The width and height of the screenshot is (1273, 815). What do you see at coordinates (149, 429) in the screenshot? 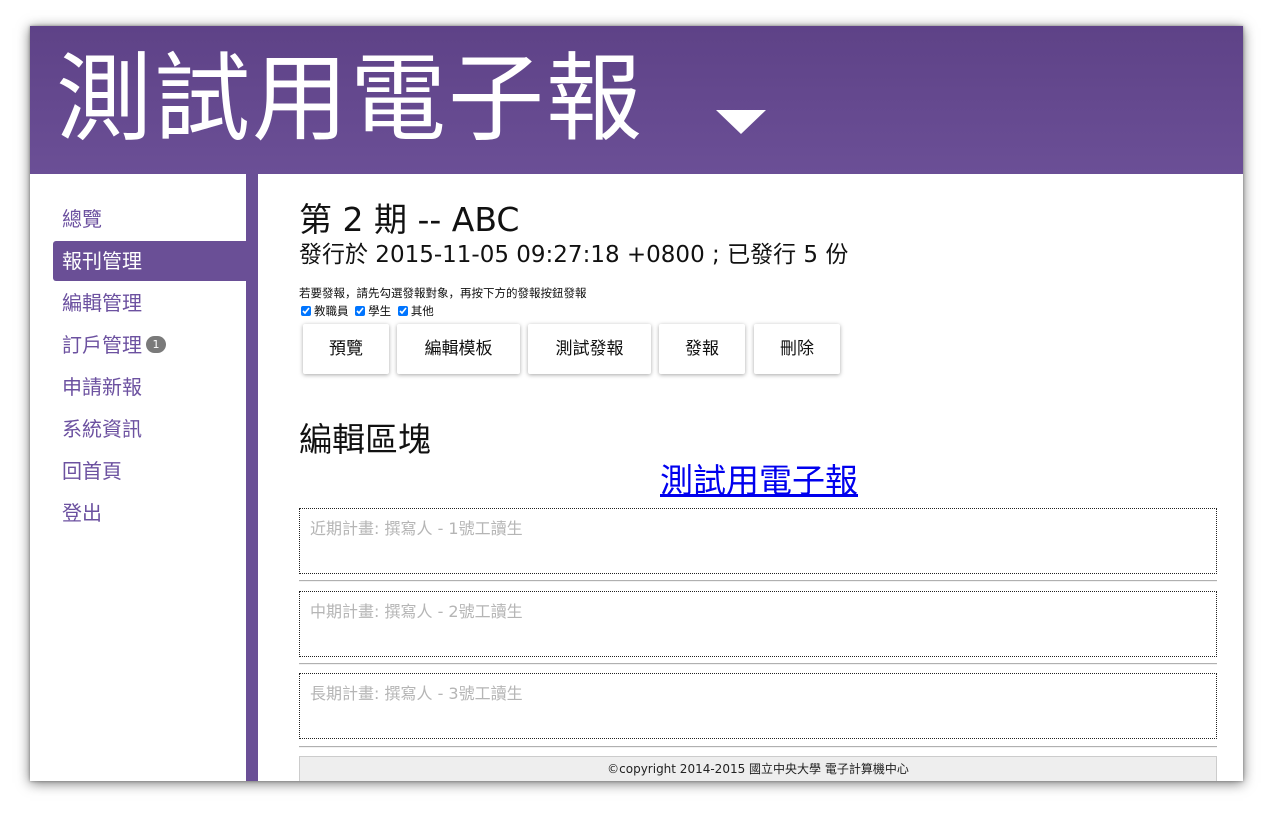
I see `sidebar-item-system-info: 系統資訊` at bounding box center [149, 429].